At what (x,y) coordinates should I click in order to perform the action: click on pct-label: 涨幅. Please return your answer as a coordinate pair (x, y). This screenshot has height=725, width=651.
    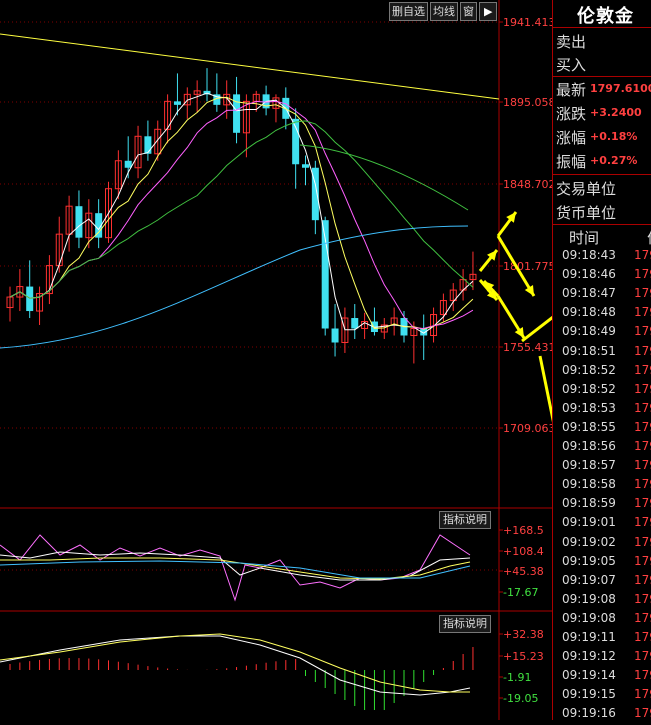
    Looking at the image, I should click on (571, 138).